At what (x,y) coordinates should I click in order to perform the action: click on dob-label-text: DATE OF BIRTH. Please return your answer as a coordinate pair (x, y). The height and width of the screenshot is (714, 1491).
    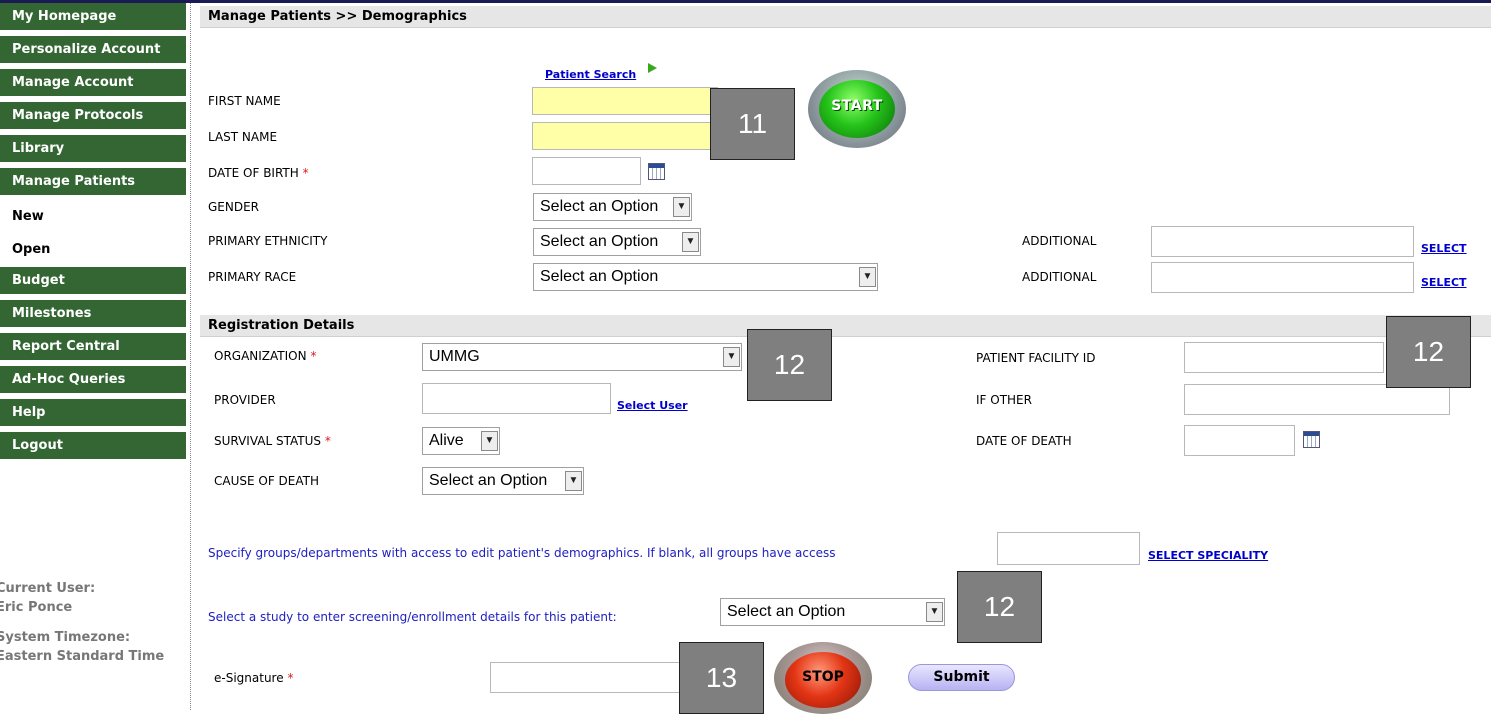
    Looking at the image, I should click on (253, 173).